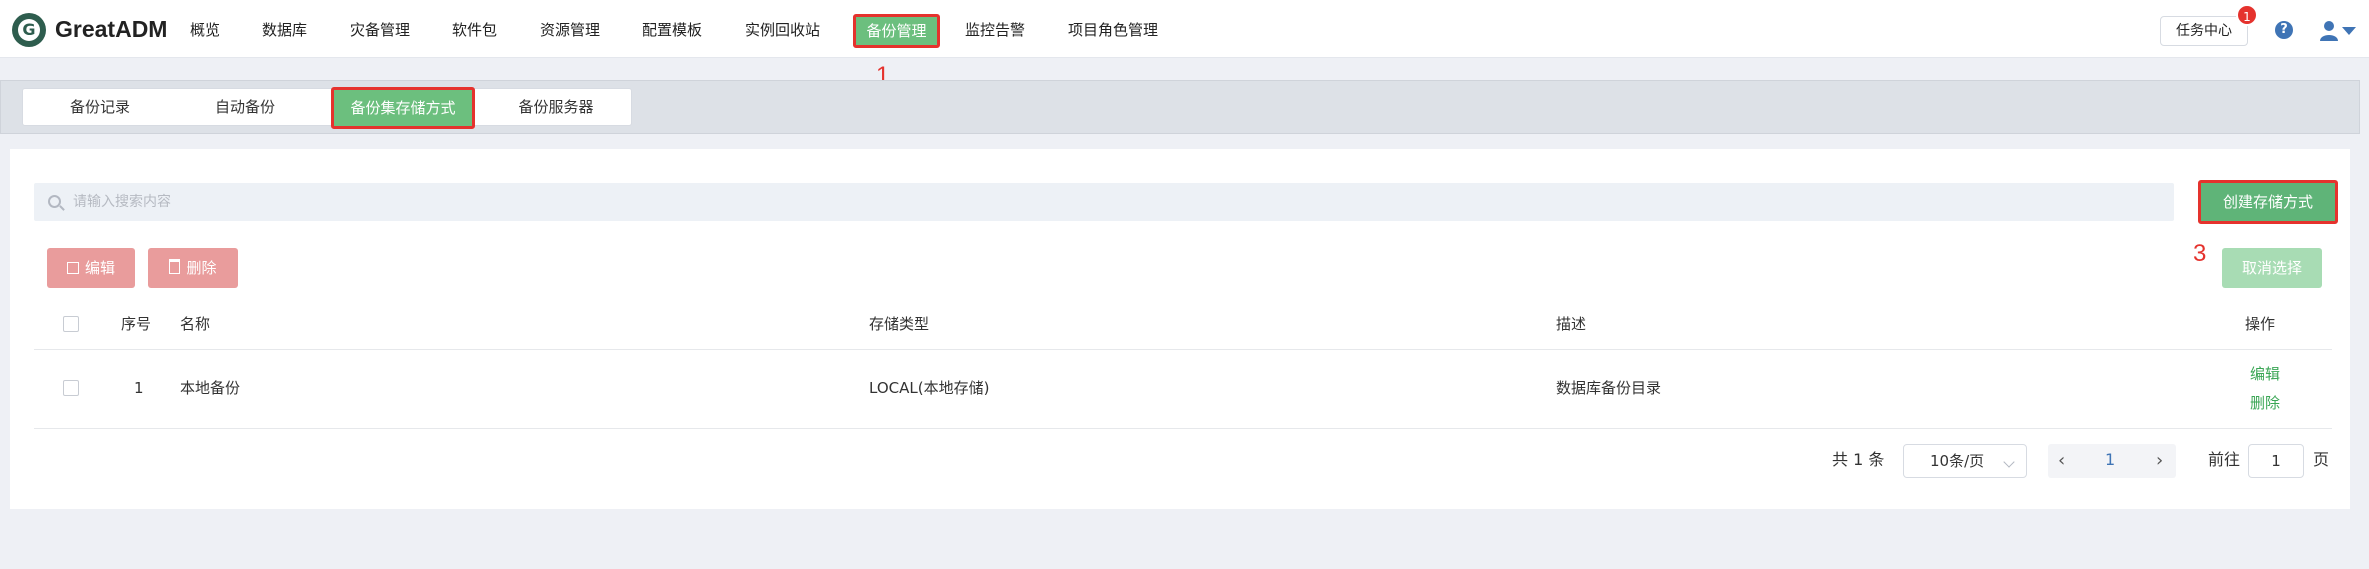 The image size is (2369, 569). I want to click on delete-button: 删除, so click(193, 268).